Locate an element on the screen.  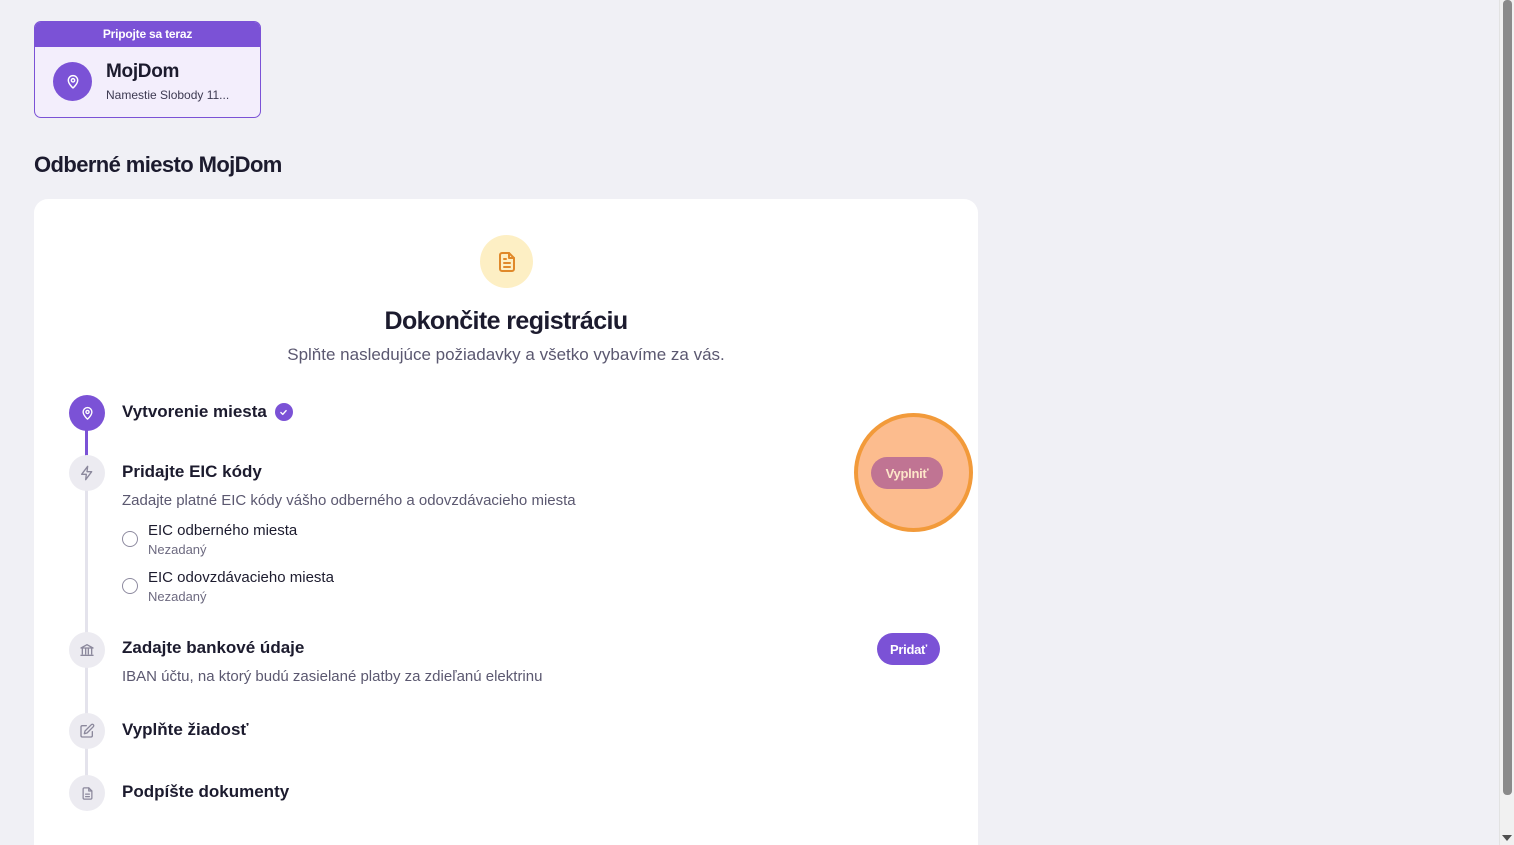
step-title: Vytvorenie miesta is located at coordinates (194, 411).